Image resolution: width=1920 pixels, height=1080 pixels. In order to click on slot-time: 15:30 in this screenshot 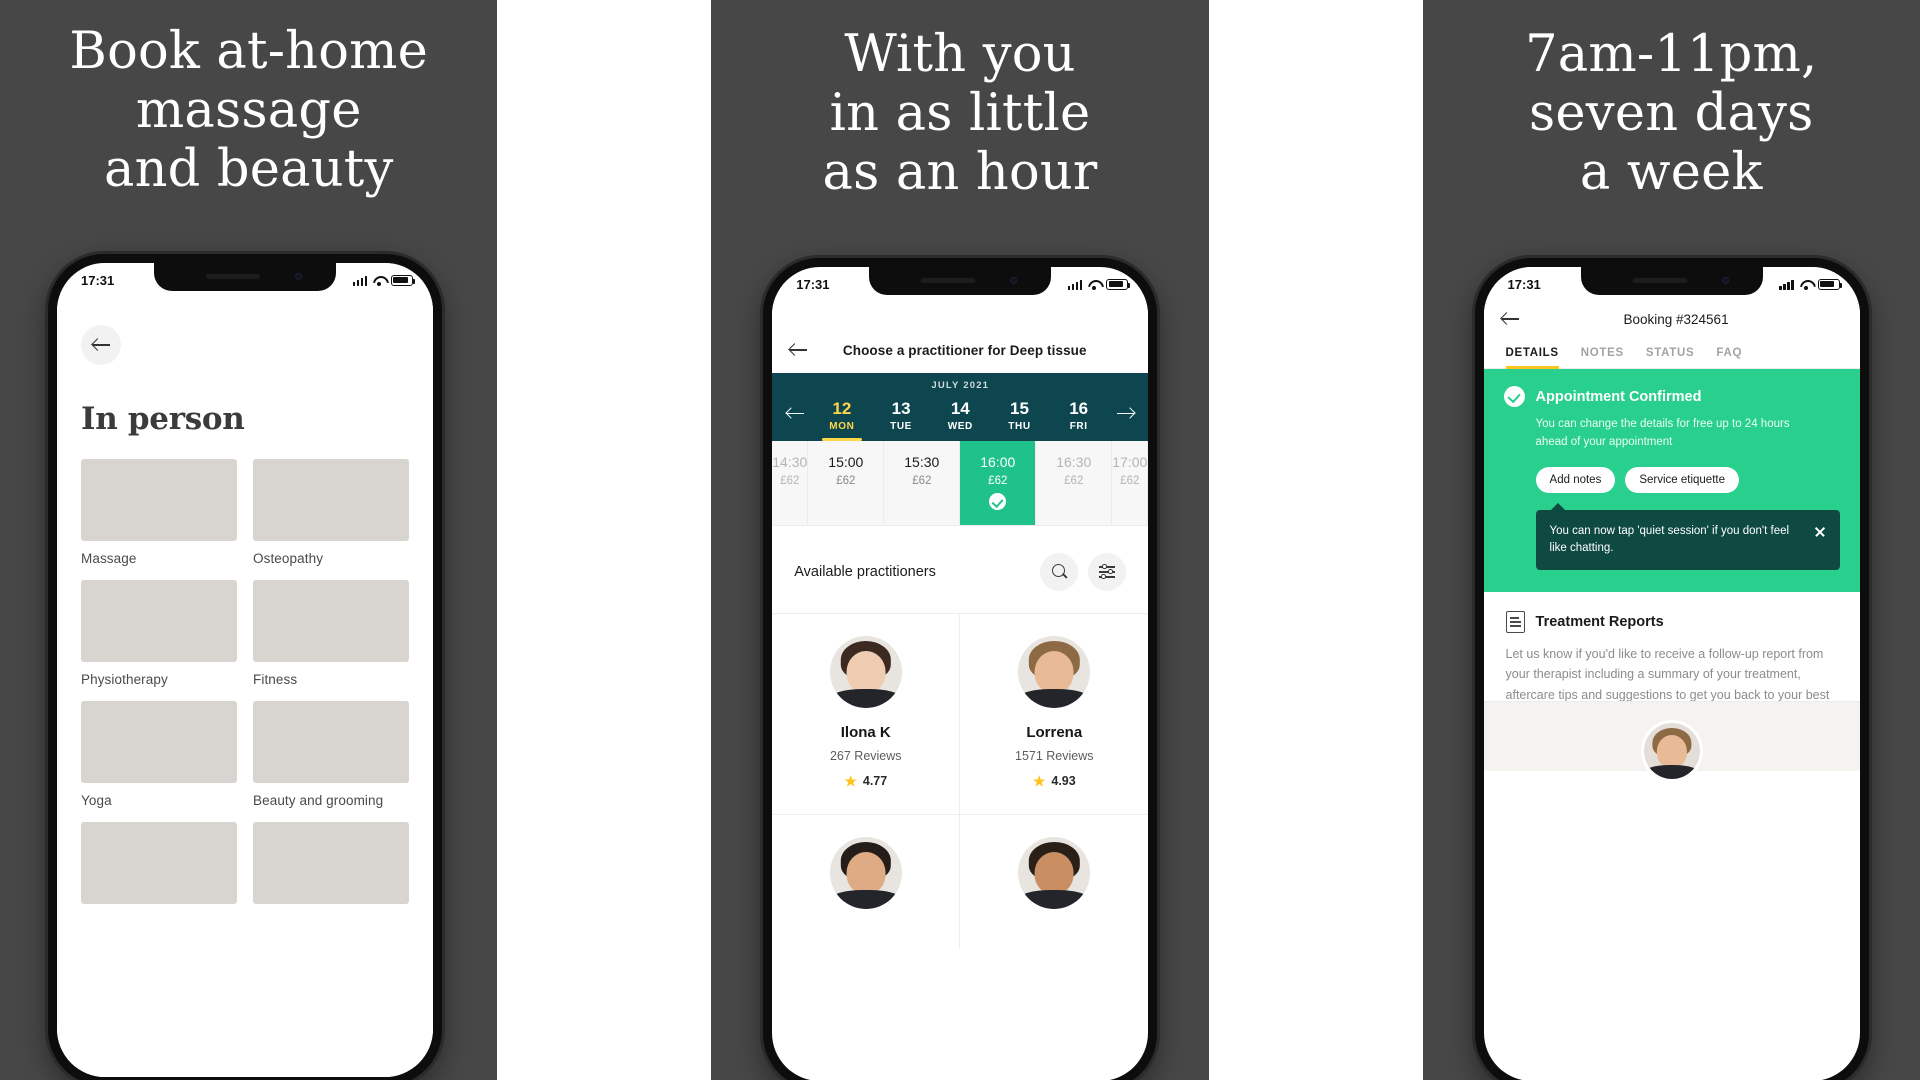, I will do `click(922, 461)`.